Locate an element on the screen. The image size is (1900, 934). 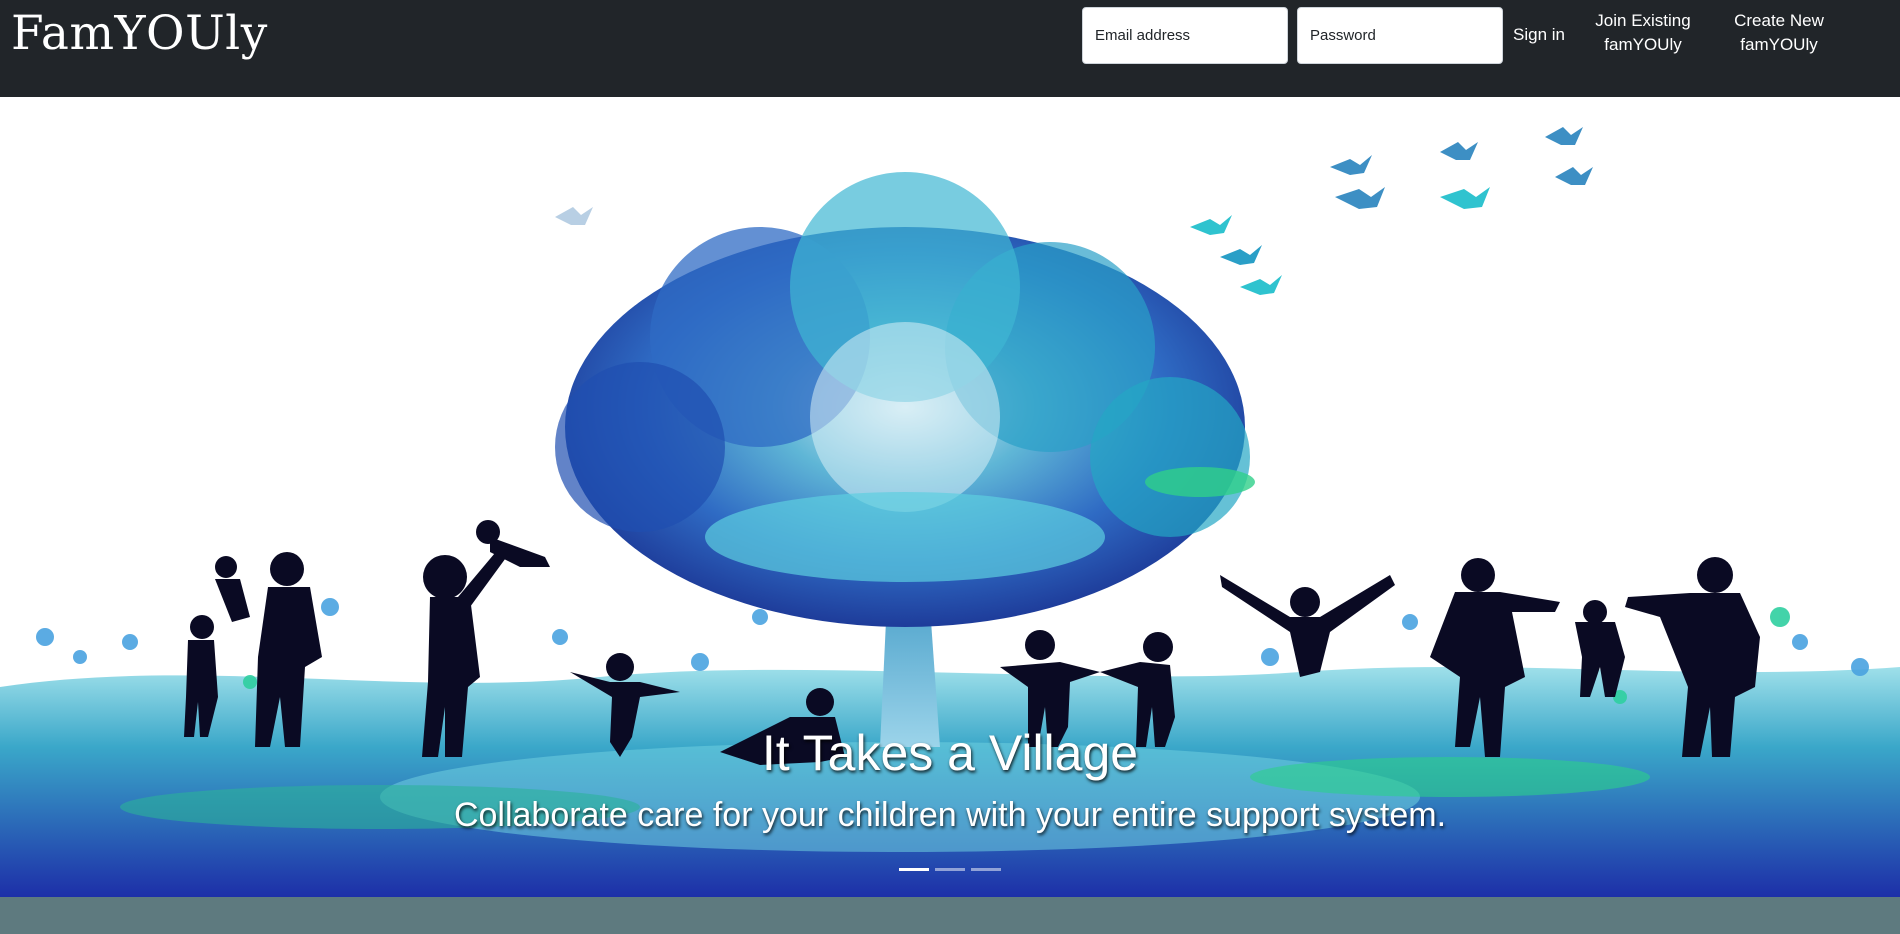
create-new-line1: Create New is located at coordinates (1779, 20).